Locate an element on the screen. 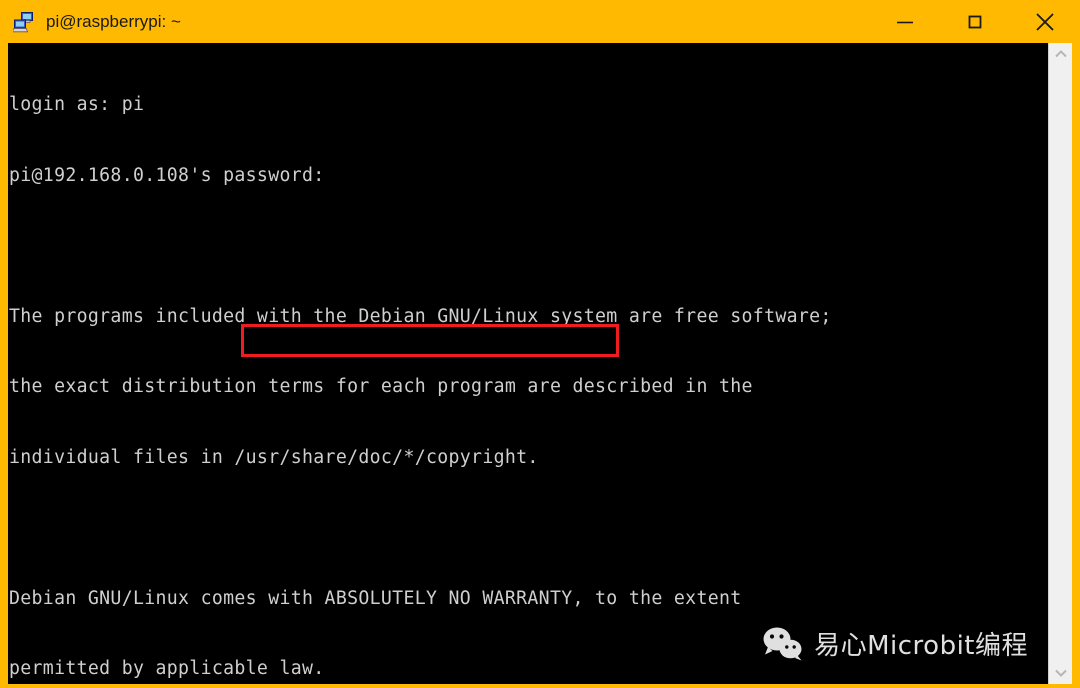  maximize-button is located at coordinates (975, 21).